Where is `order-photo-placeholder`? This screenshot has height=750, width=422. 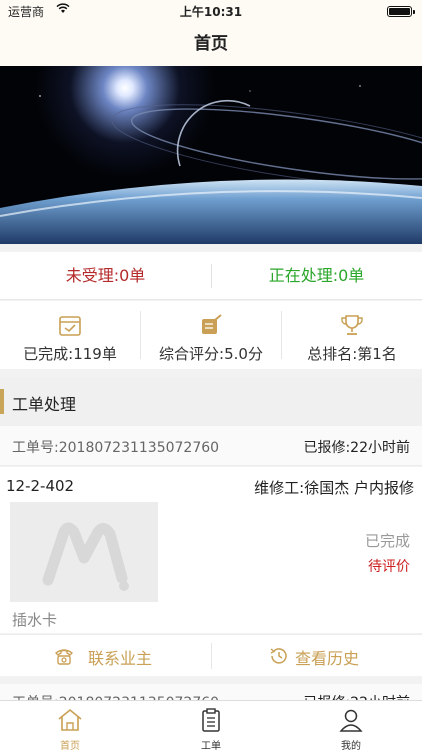 order-photo-placeholder is located at coordinates (84, 552).